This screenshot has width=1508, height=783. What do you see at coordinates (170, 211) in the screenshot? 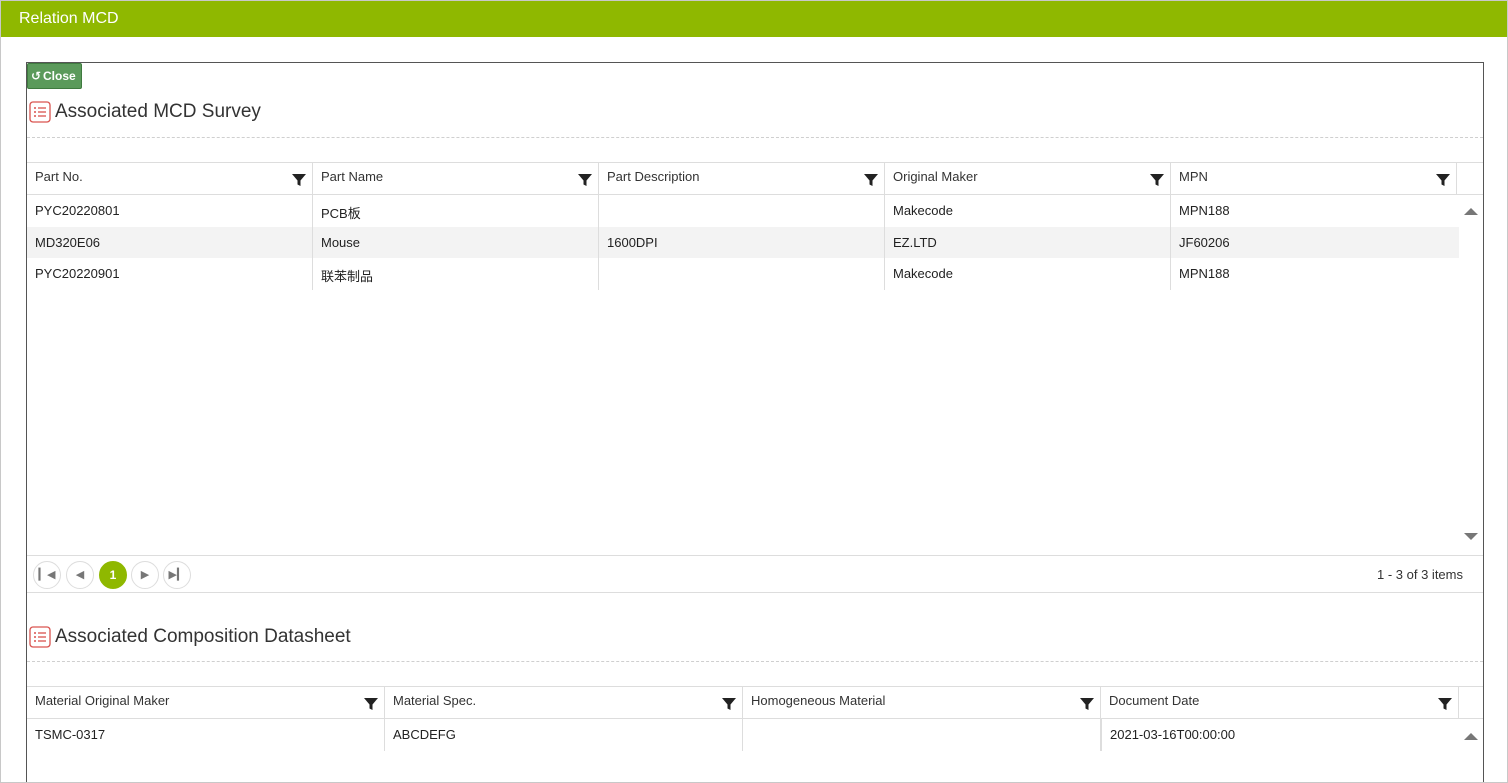
I see `cell-part-no: PYC20220801` at bounding box center [170, 211].